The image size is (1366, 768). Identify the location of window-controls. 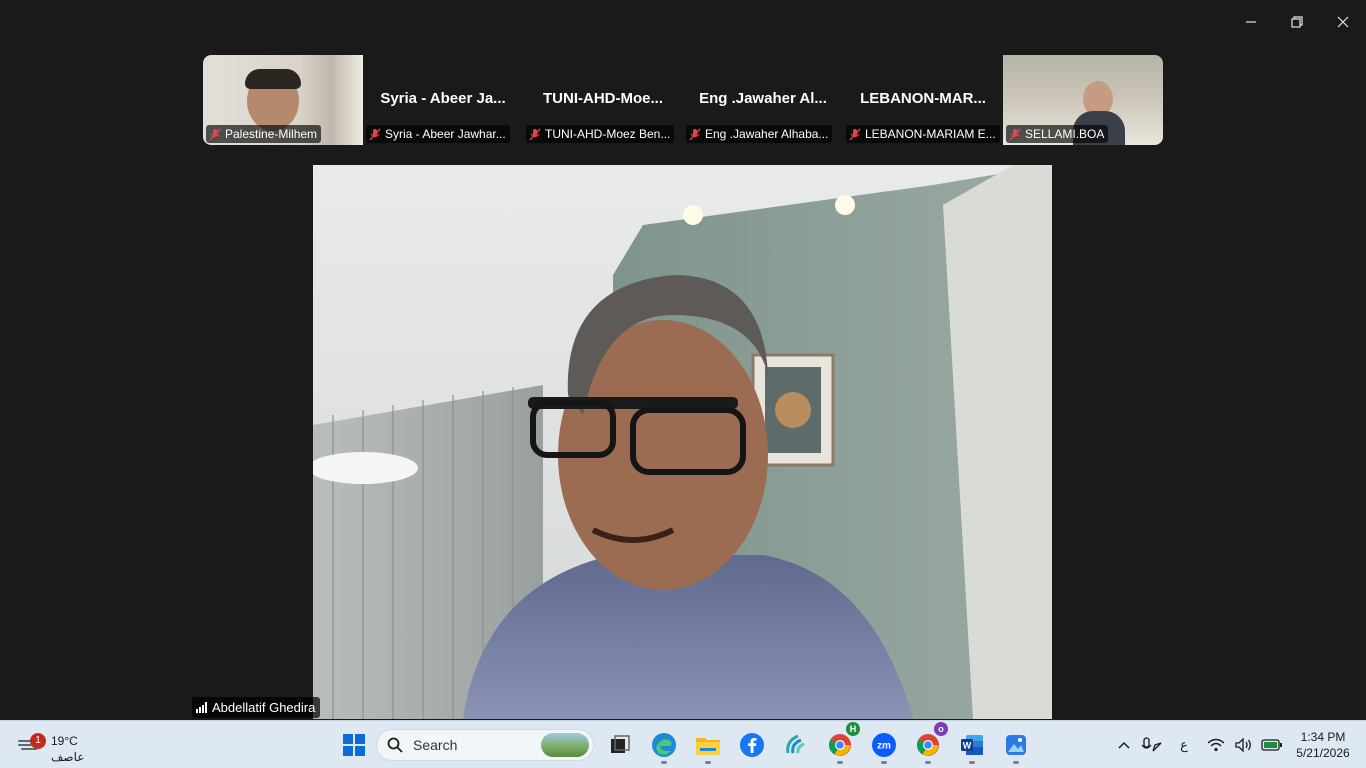
(1297, 22).